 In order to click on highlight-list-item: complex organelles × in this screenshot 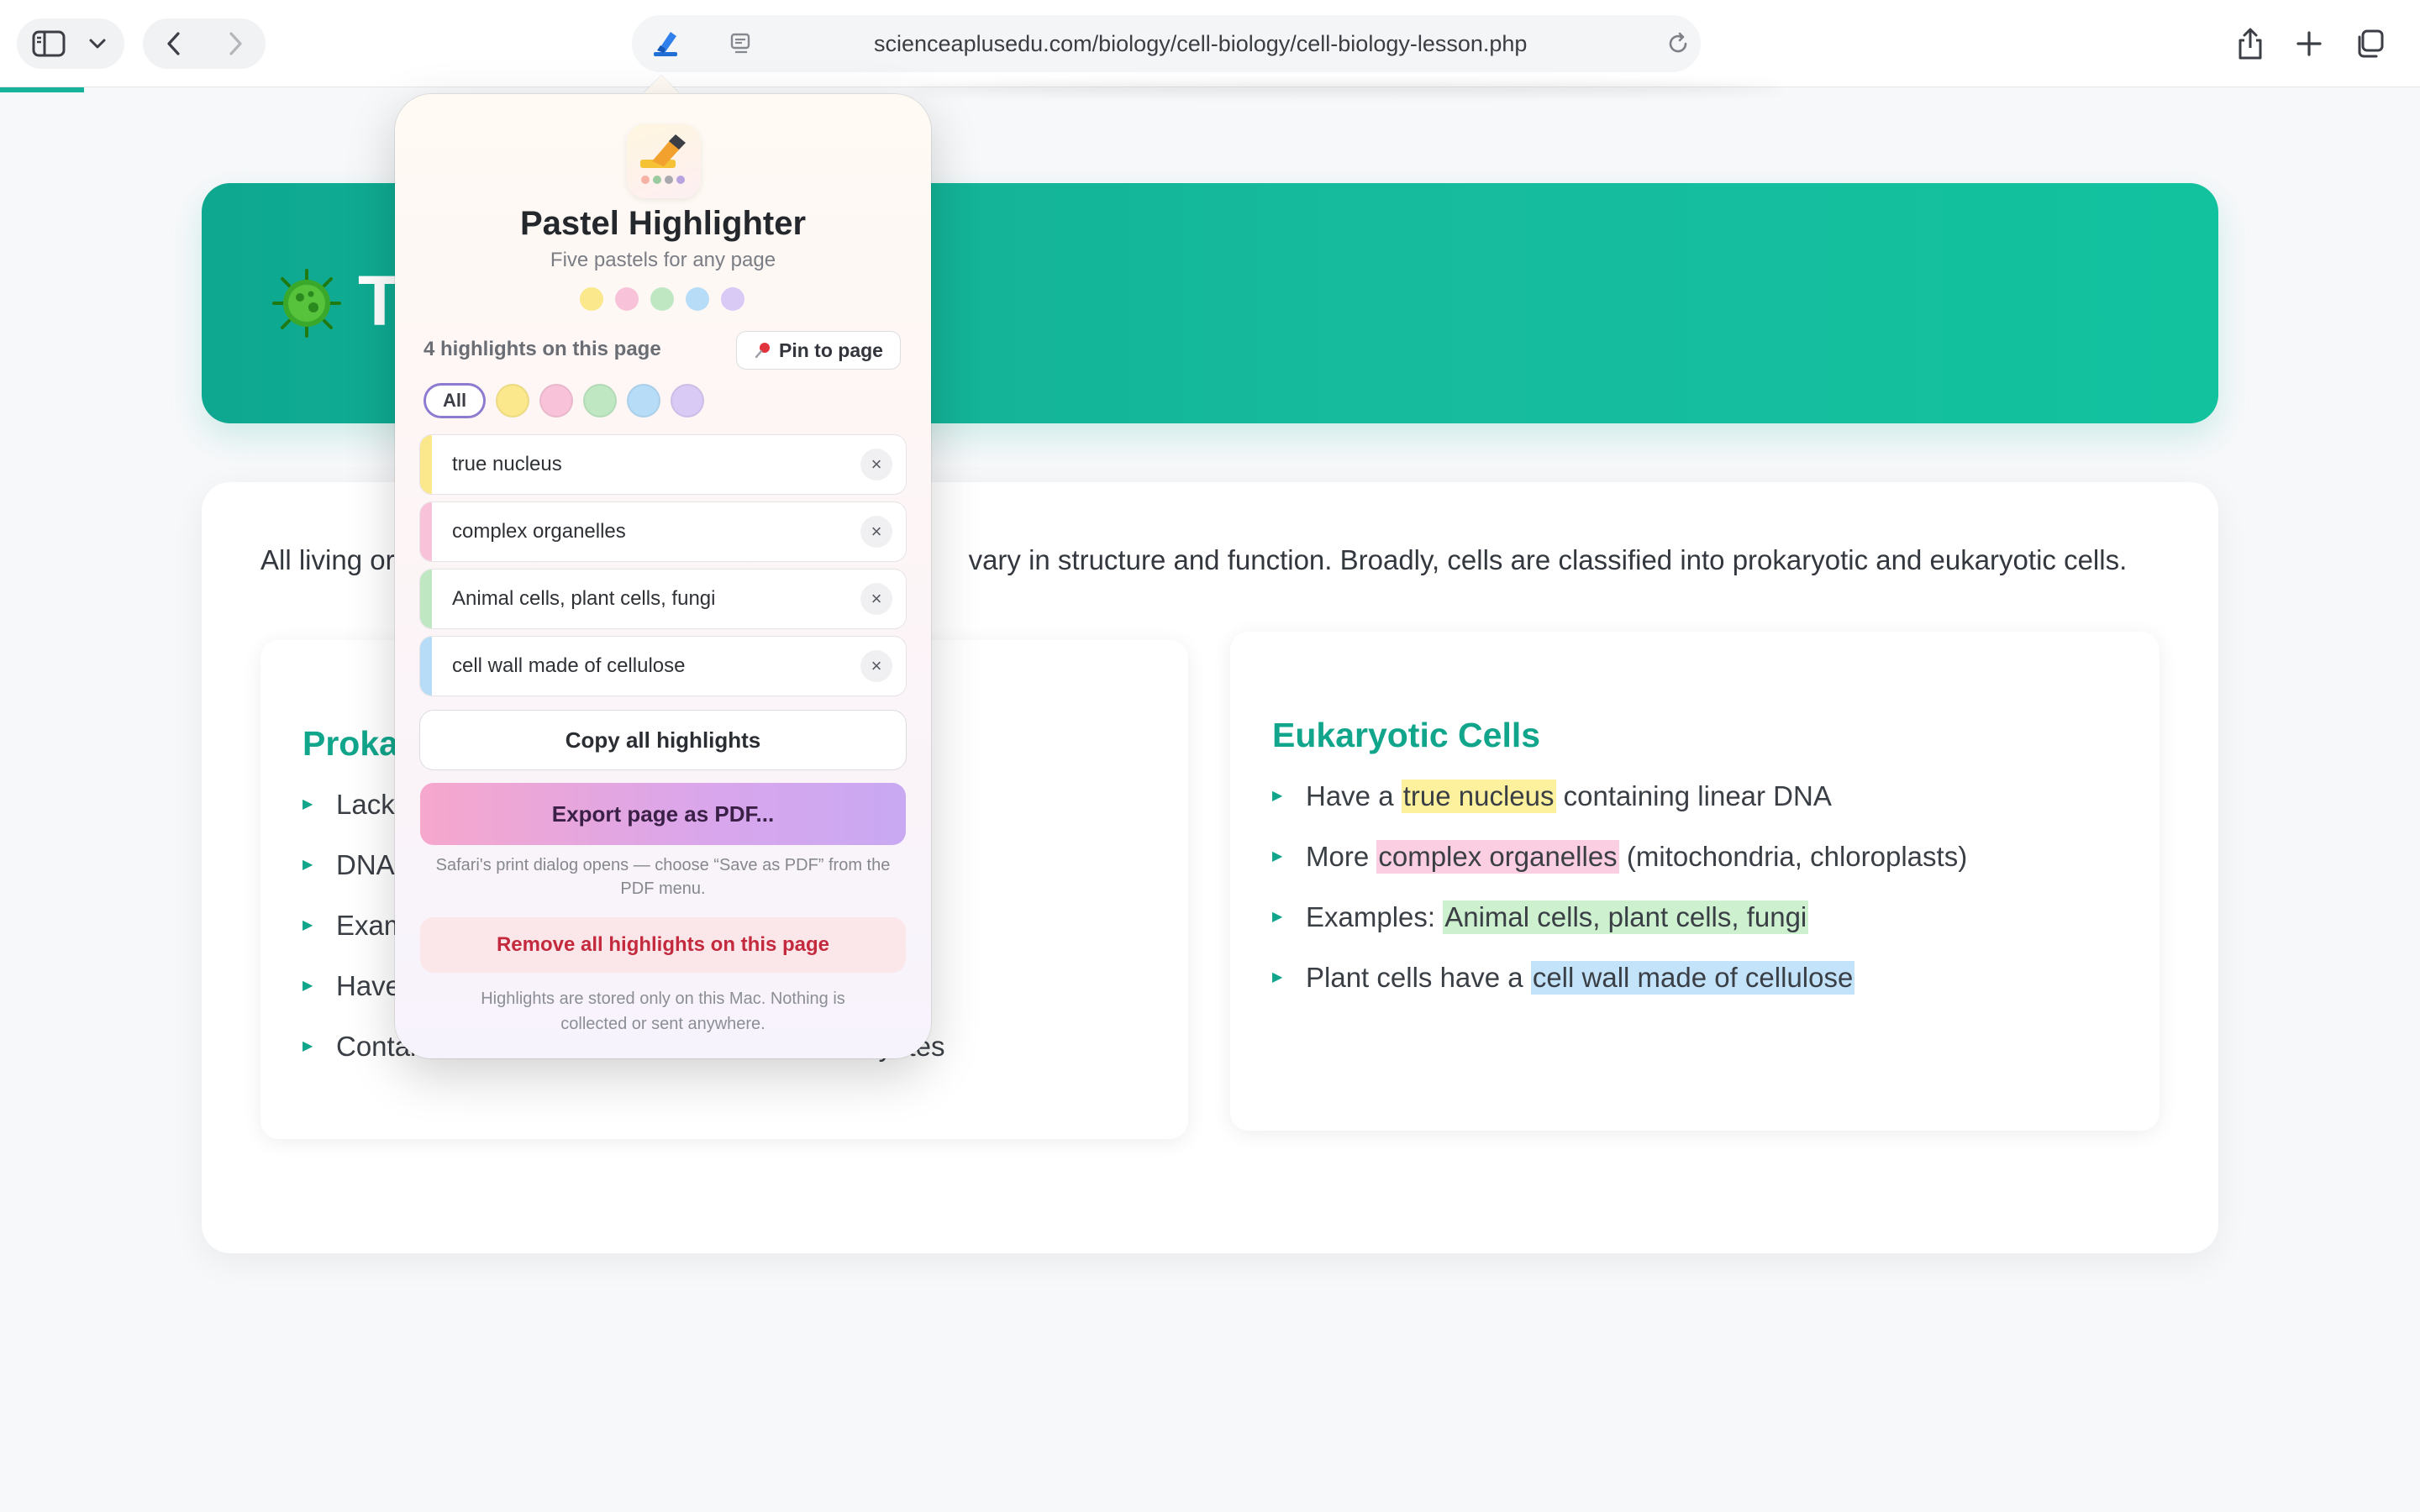, I will do `click(663, 531)`.